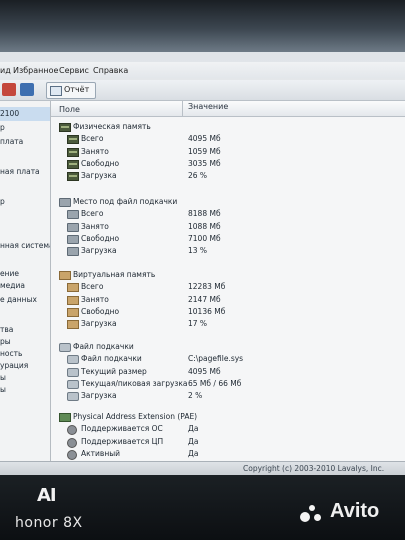  Describe the element at coordinates (232, 152) in the screenshot. I see `table-row: Занято 1059 Мб` at that location.